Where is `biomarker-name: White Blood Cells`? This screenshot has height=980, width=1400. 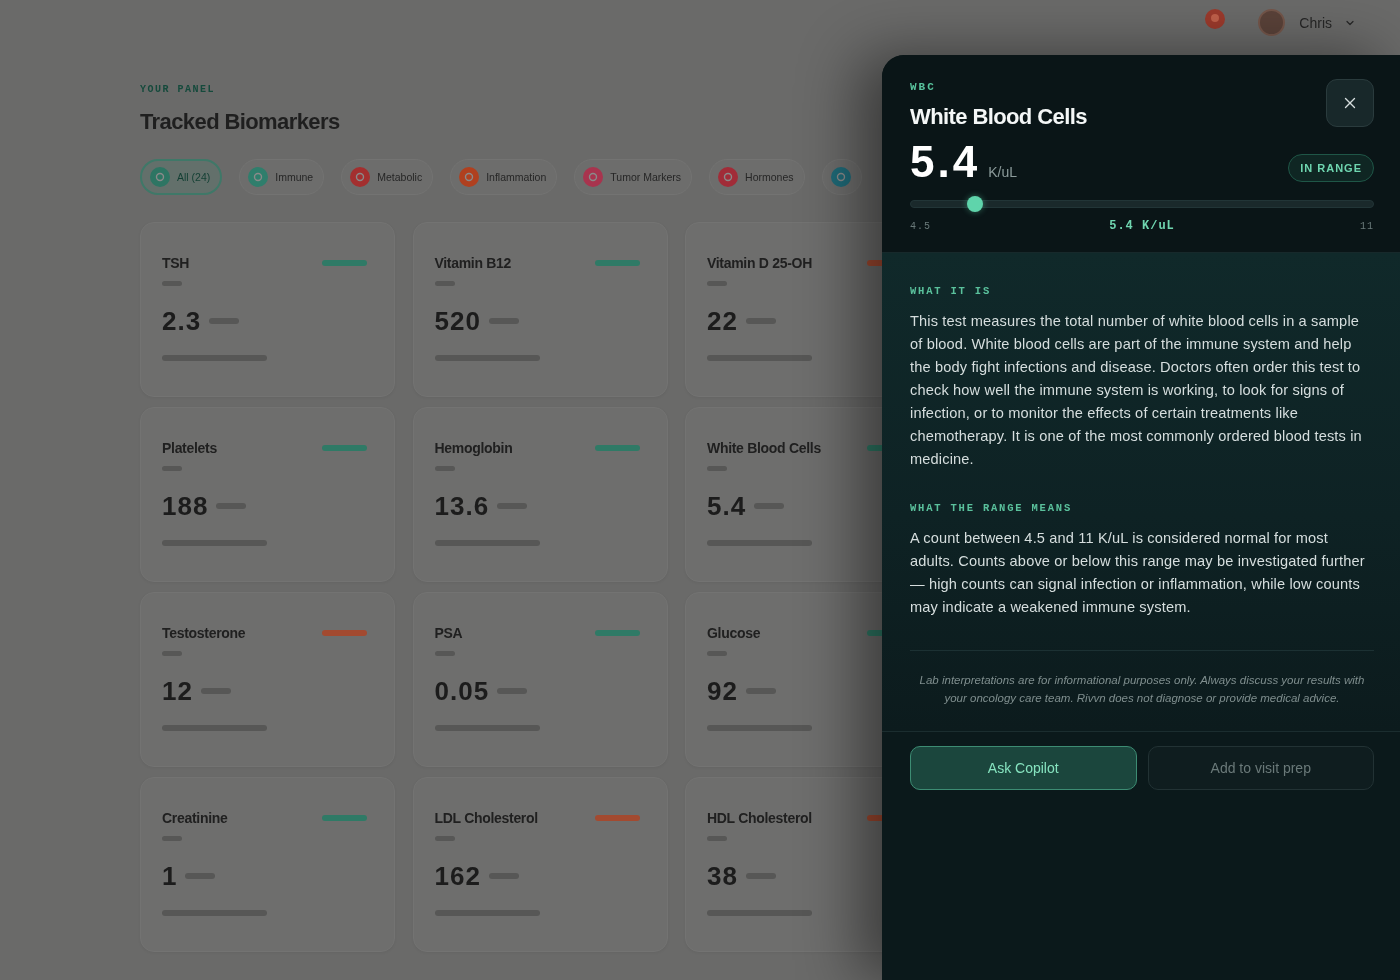 biomarker-name: White Blood Cells is located at coordinates (764, 448).